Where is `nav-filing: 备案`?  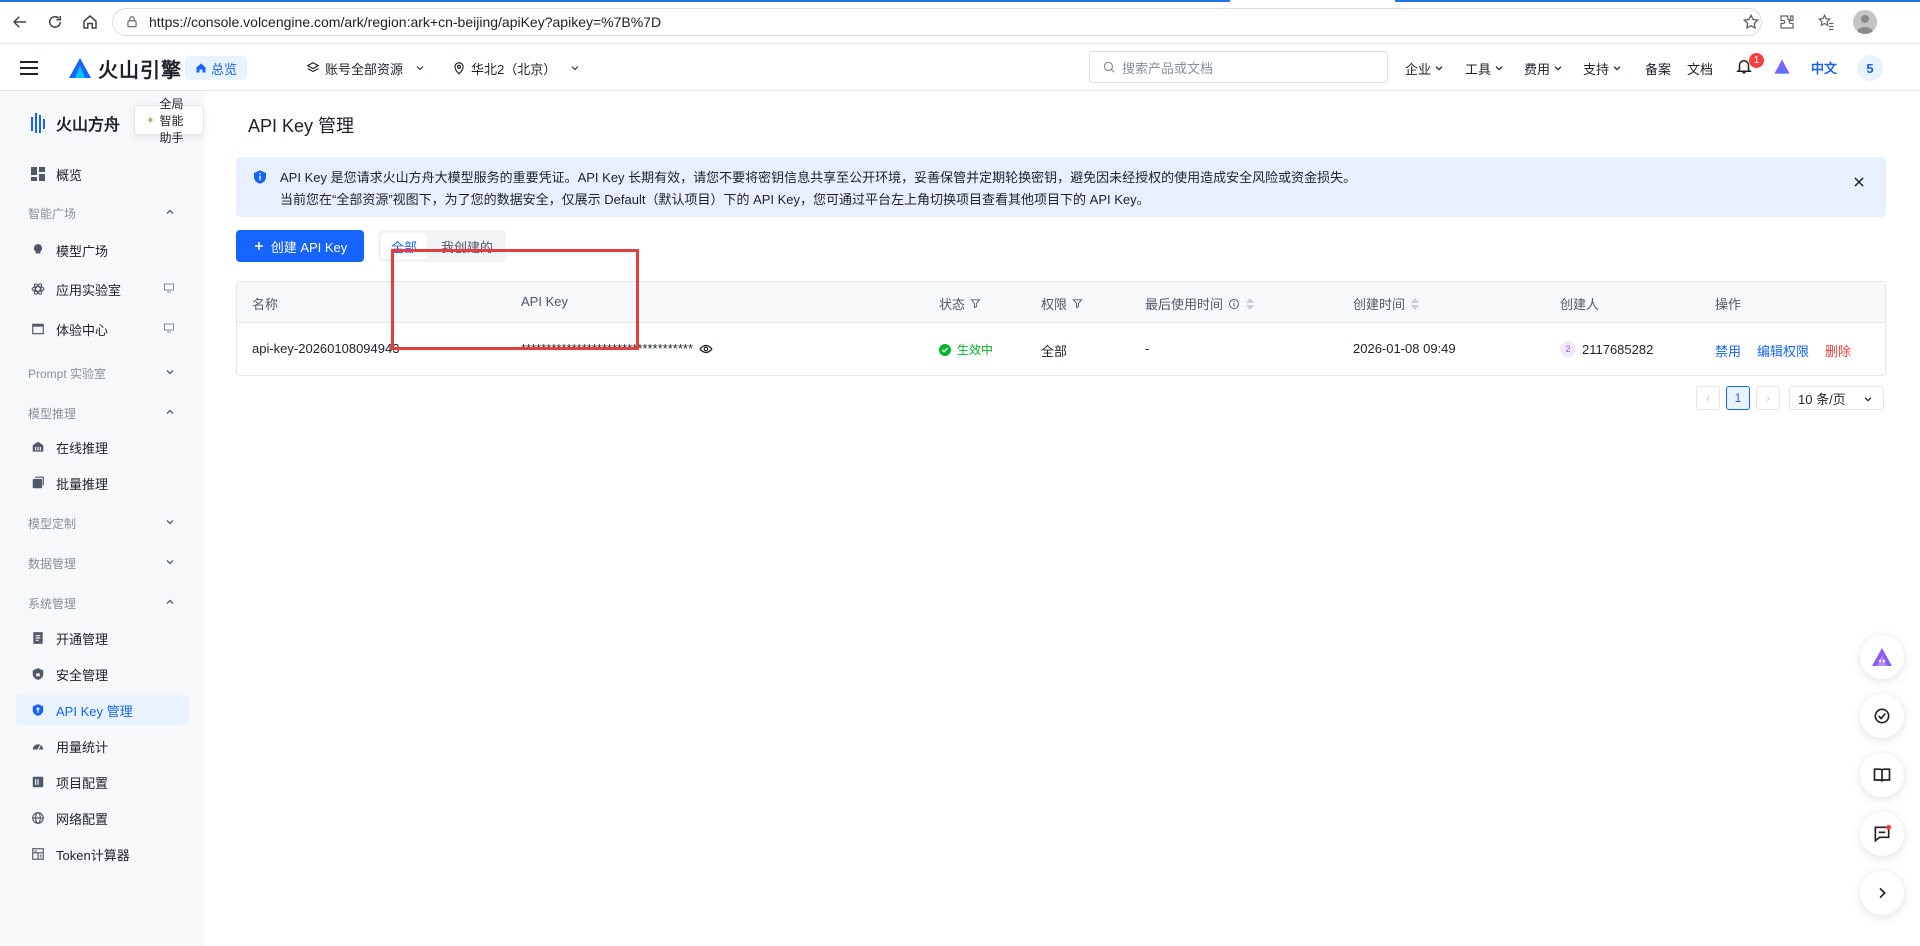 nav-filing: 备案 is located at coordinates (1658, 68).